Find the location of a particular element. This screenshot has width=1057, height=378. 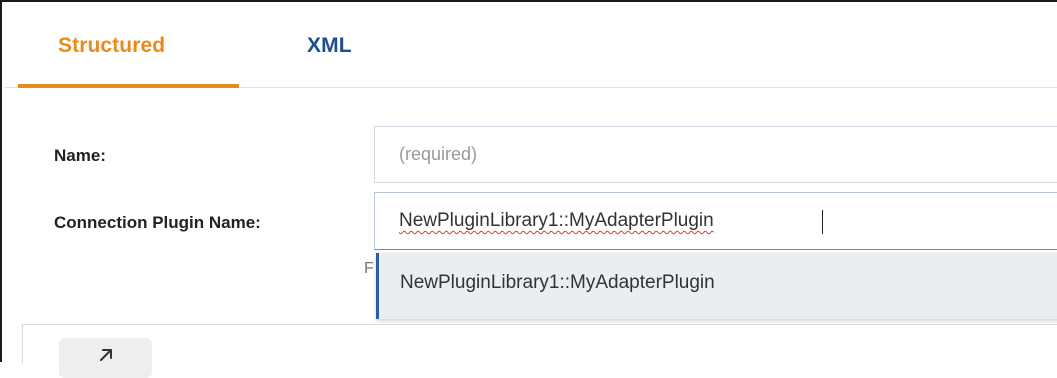

lower-panel is located at coordinates (539, 351).